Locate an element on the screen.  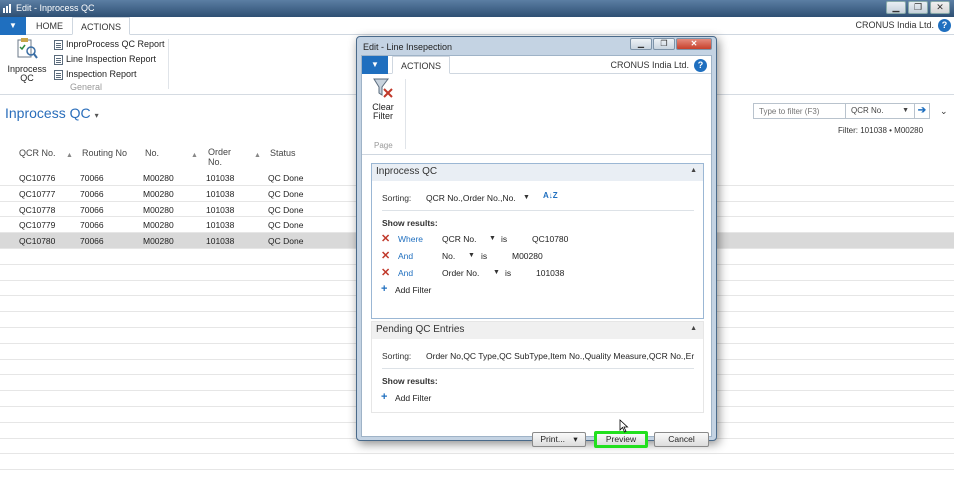
close-button: ✕ is located at coordinates (940, 7).